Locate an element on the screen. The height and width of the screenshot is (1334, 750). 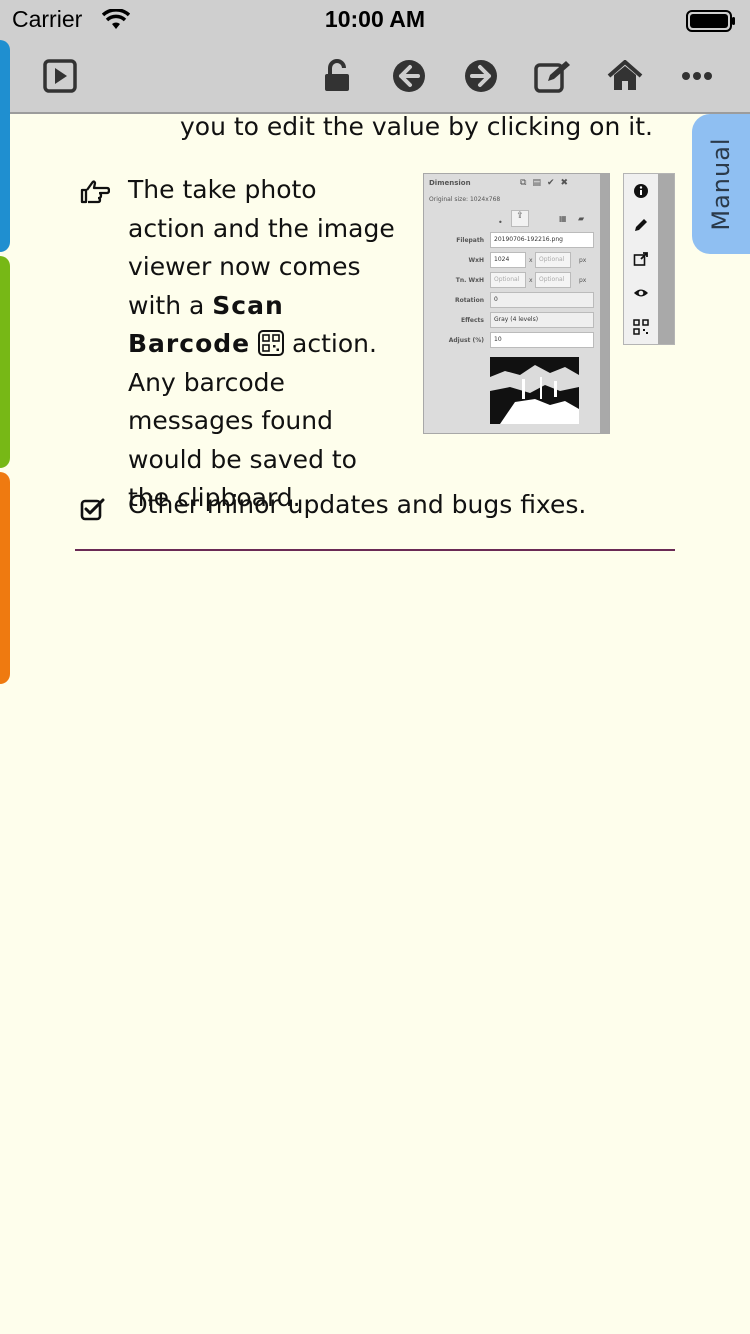
info-icon is located at coordinates (641, 191).